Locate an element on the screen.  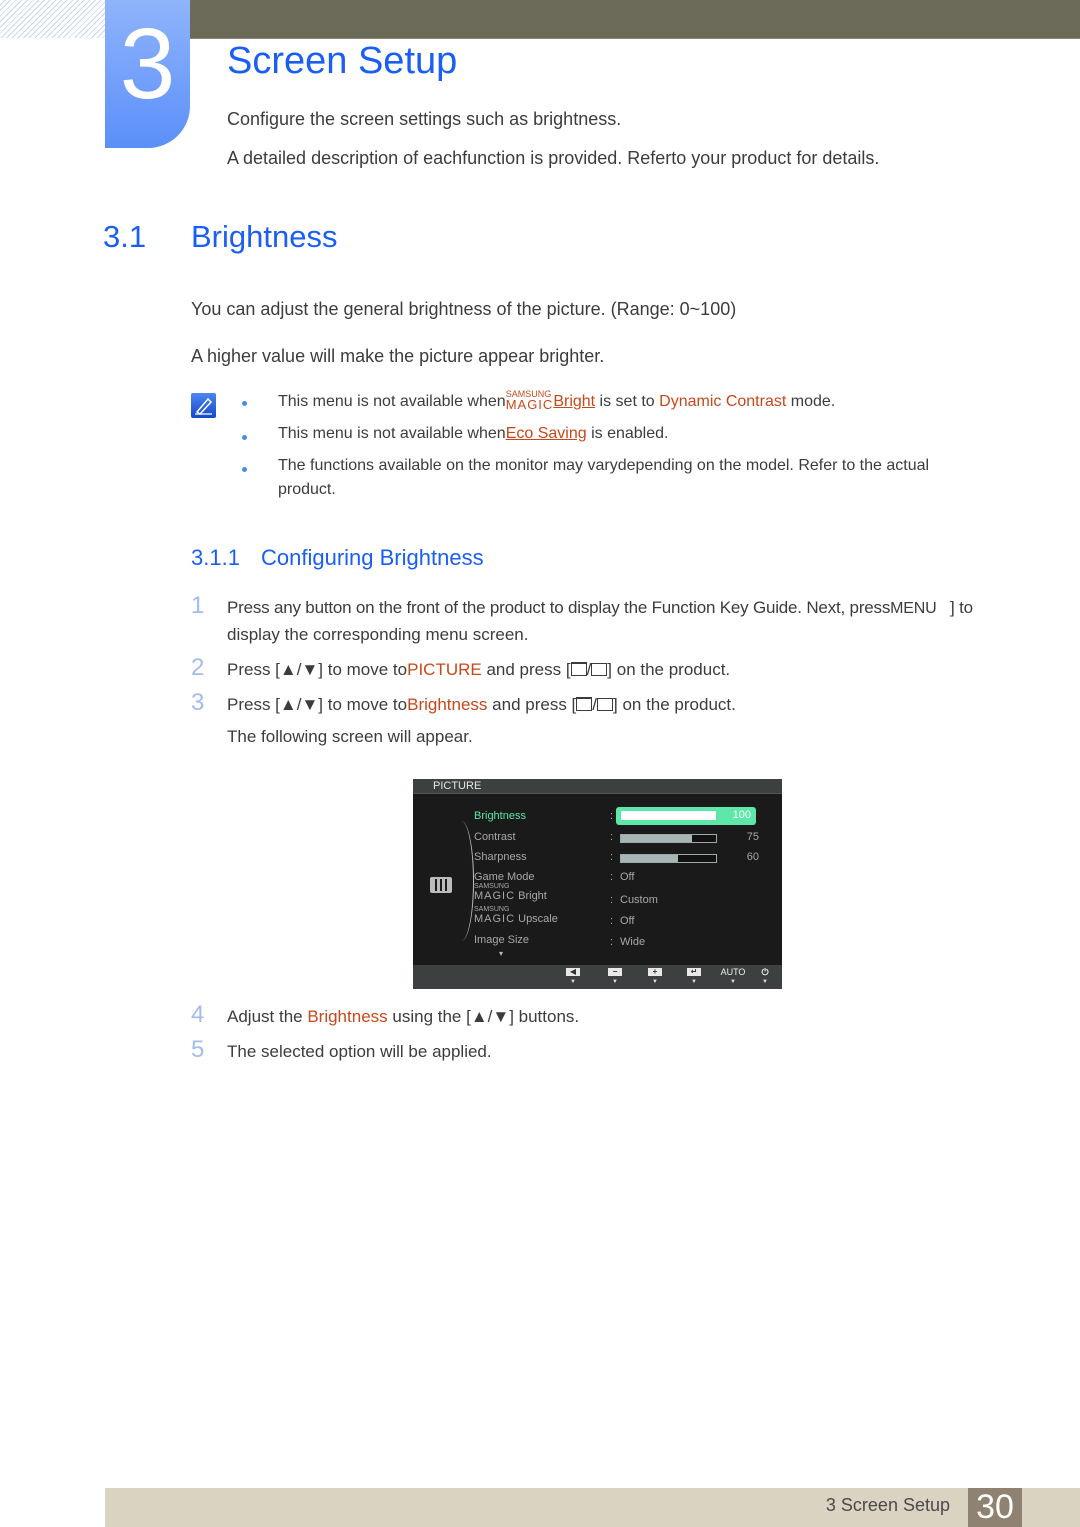
step-number: 4 is located at coordinates (198, 1014).